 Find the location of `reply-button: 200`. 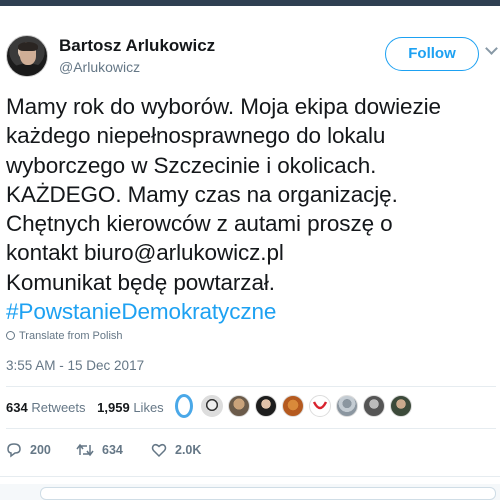

reply-button: 200 is located at coordinates (28, 450).